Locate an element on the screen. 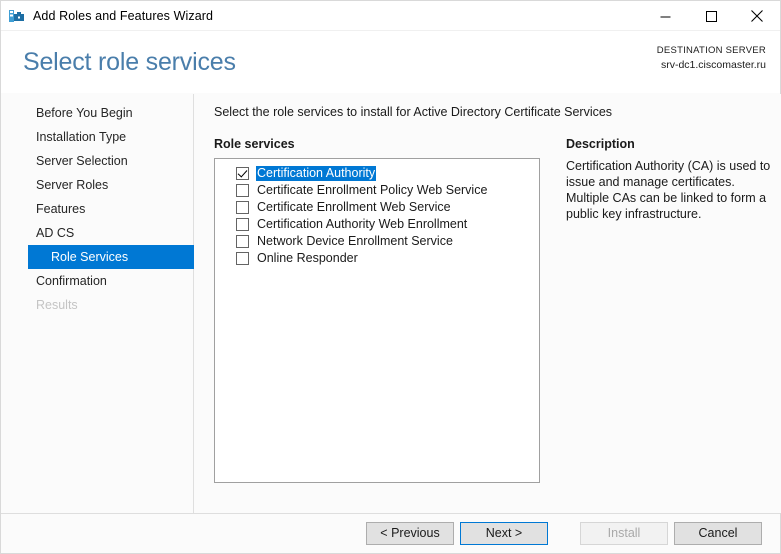  role-service-row: Online Responder is located at coordinates (377, 258).